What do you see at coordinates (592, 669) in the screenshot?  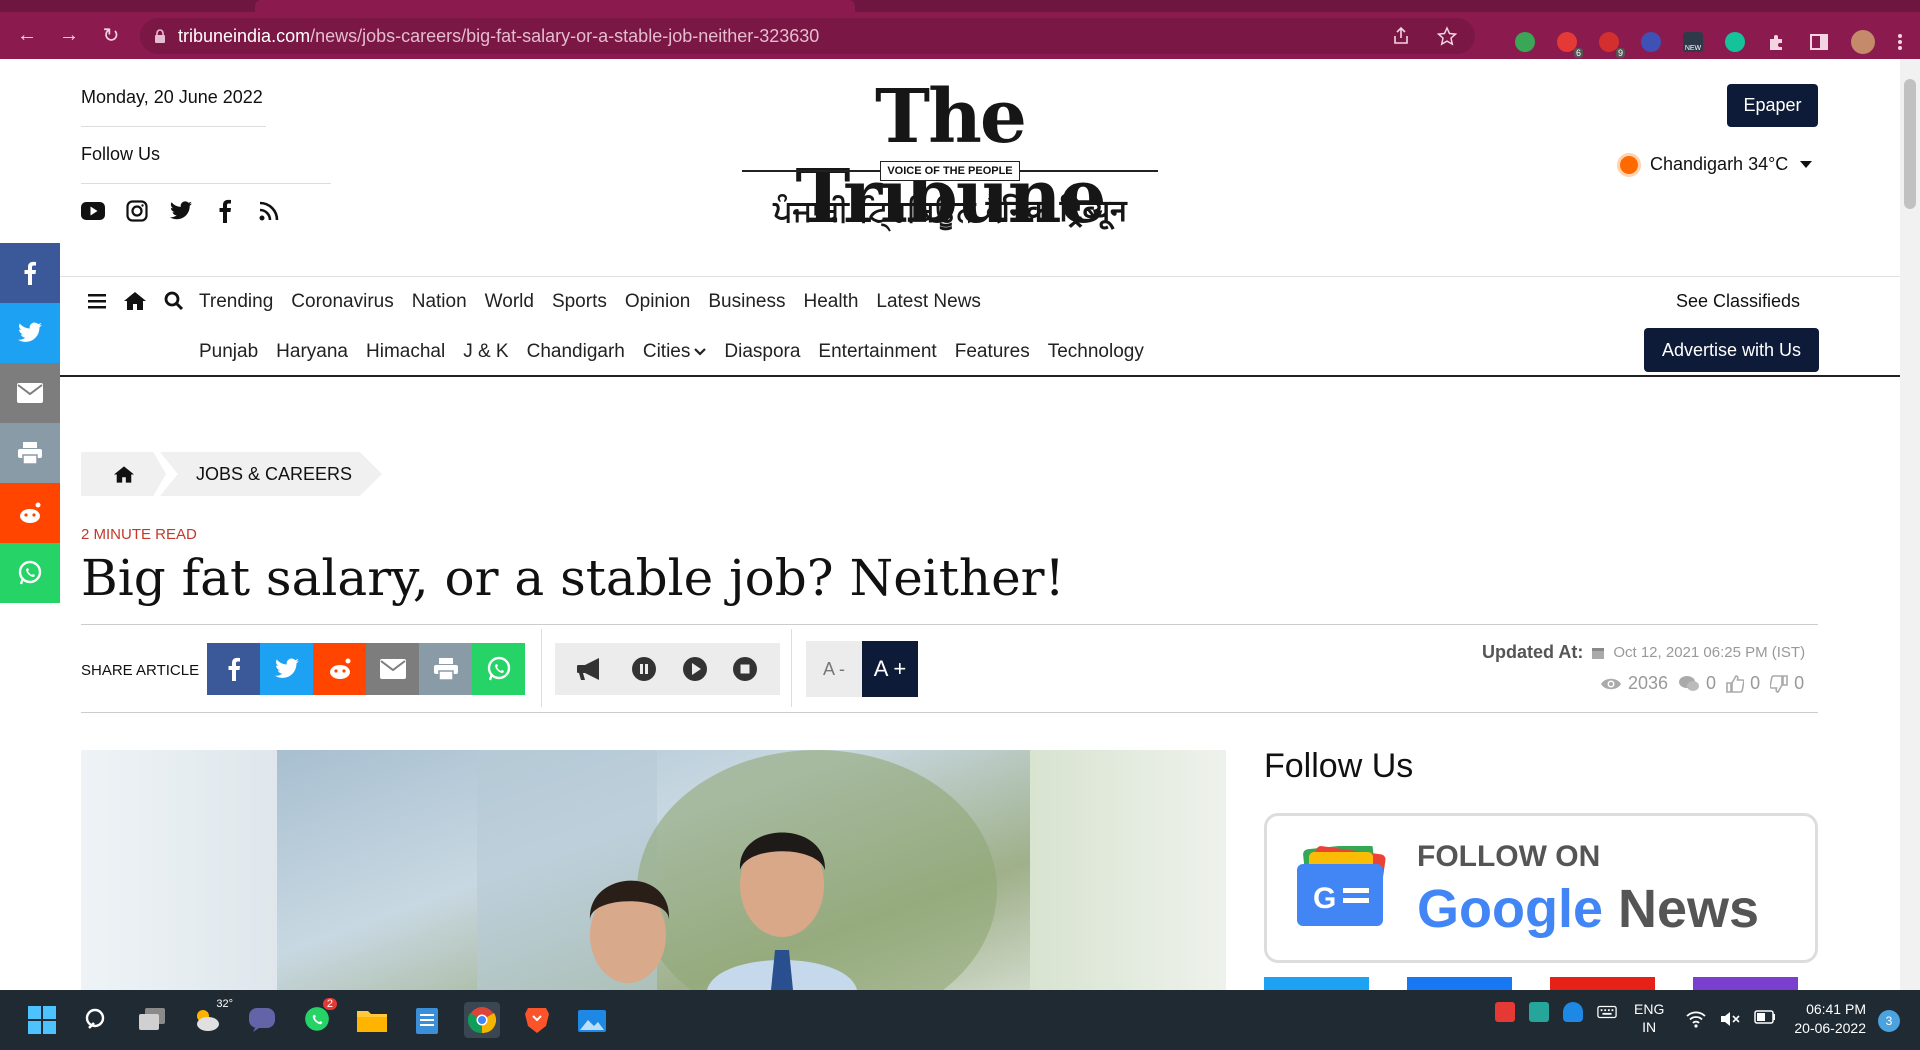 I see `megaphone-icon` at bounding box center [592, 669].